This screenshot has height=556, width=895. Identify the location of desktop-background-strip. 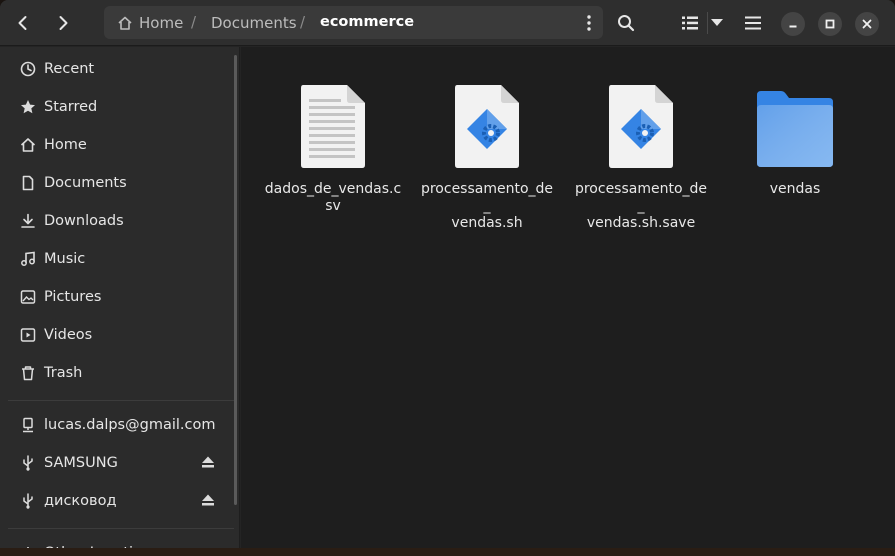
(447, 552).